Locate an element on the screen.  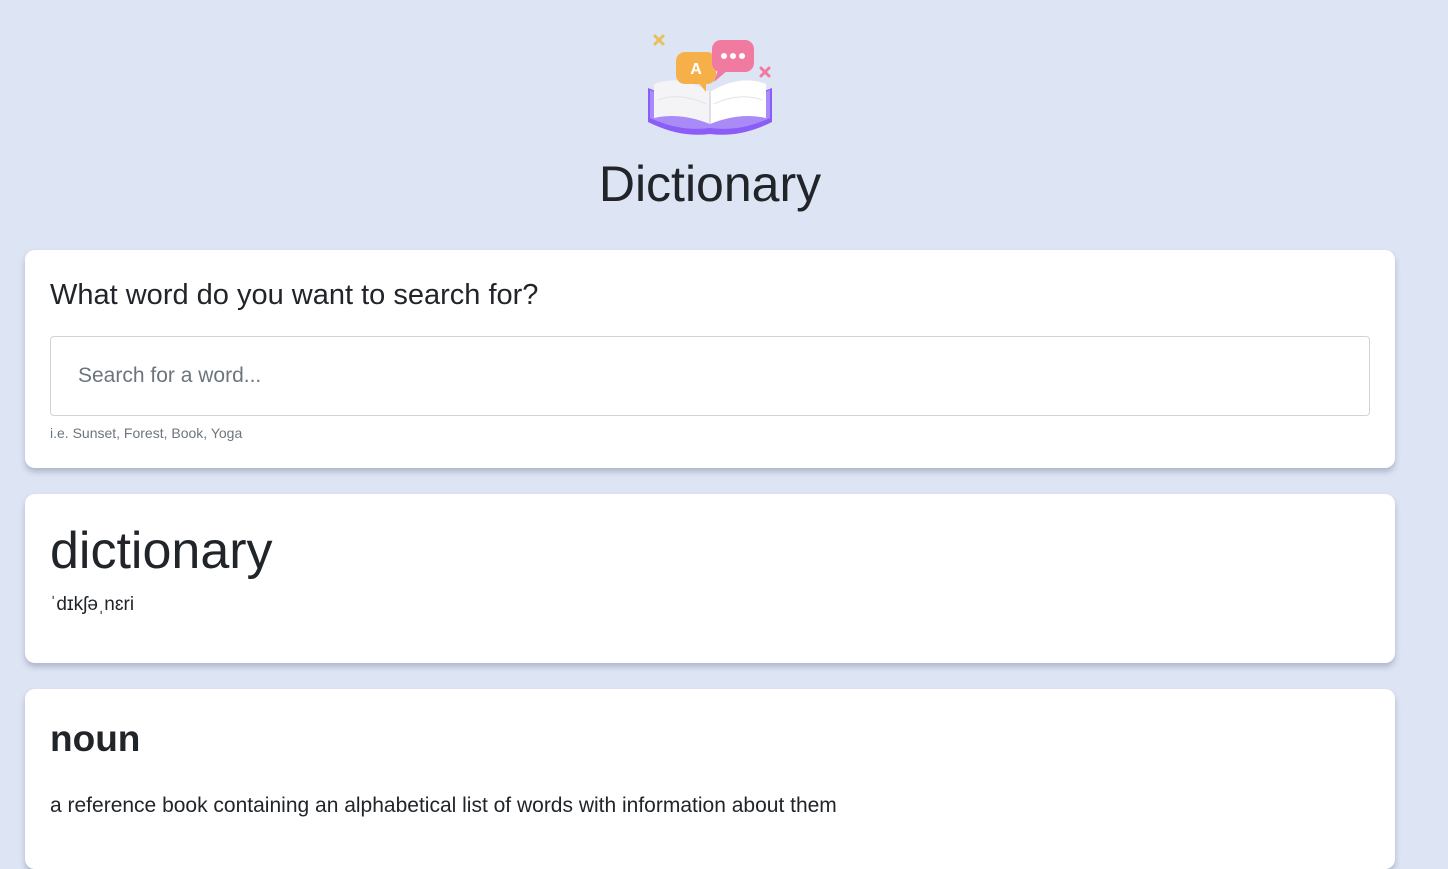
dictionary-logo-icon: A is located at coordinates (710, 87).